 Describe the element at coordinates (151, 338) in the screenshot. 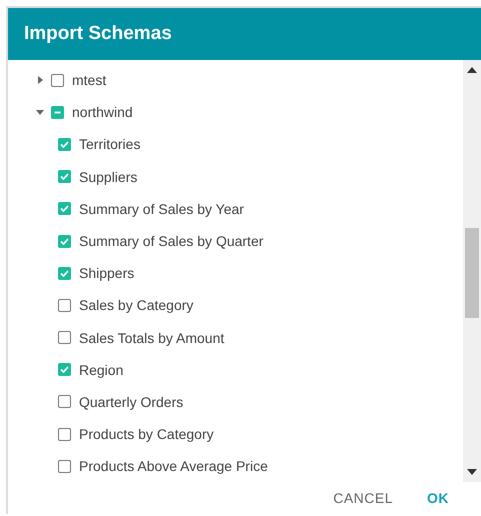

I see `tree-item-label: Sales Totals by Amount` at that location.